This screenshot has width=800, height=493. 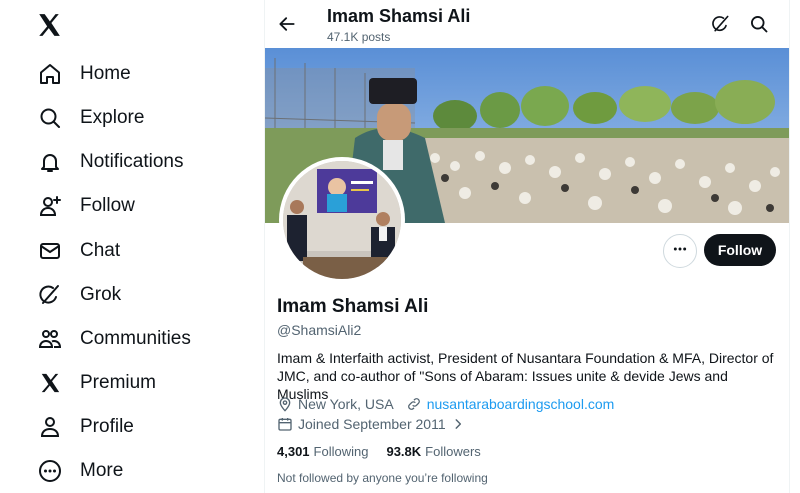 What do you see at coordinates (285, 424) in the screenshot?
I see `calendar-icon` at bounding box center [285, 424].